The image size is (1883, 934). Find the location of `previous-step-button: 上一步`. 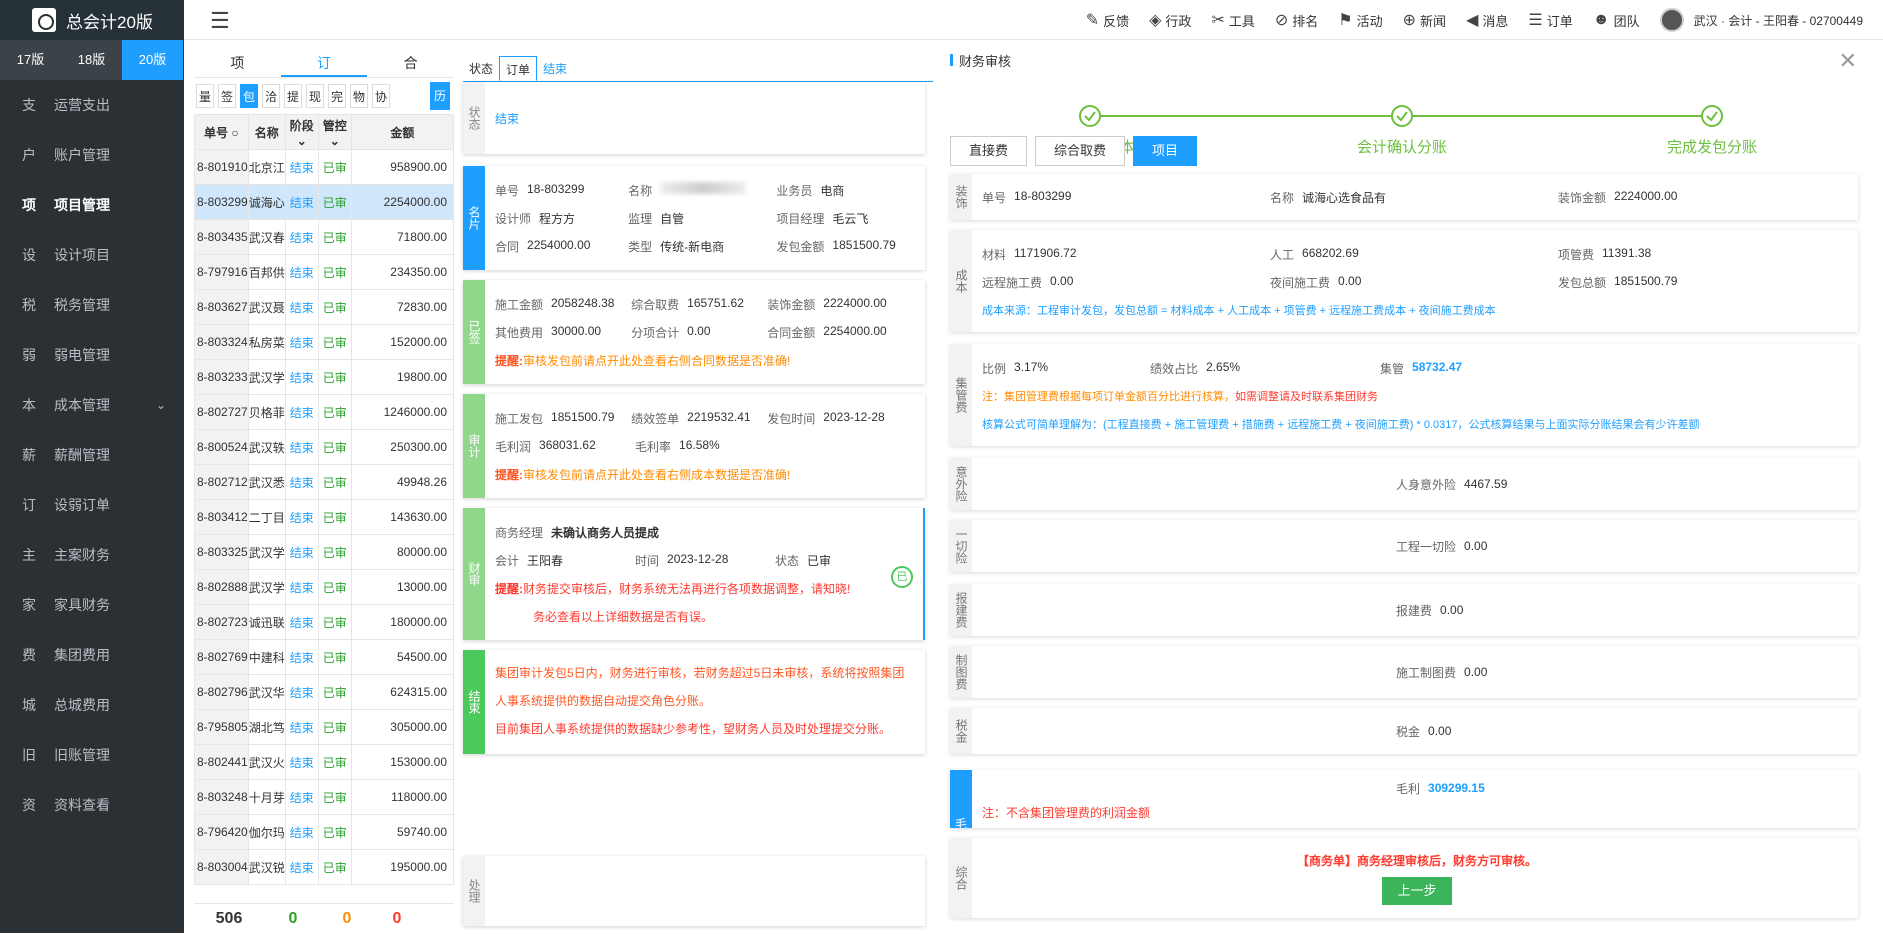

previous-step-button: 上一步 is located at coordinates (1417, 890).